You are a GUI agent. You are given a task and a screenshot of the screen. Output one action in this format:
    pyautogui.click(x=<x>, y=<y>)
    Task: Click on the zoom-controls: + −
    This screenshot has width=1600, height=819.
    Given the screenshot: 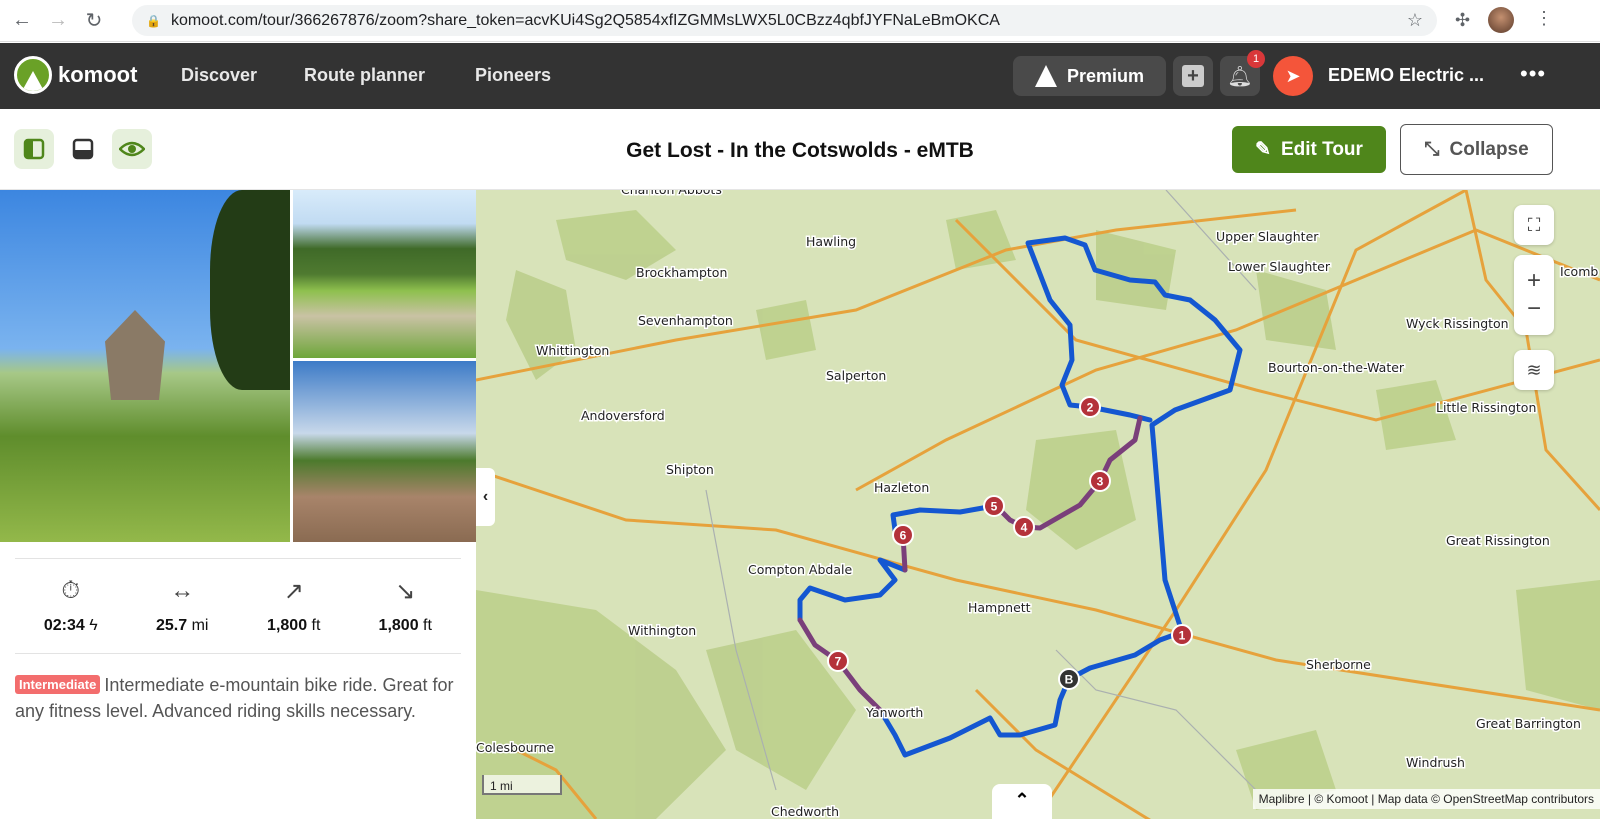 What is the action you would take?
    pyautogui.click(x=1534, y=295)
    